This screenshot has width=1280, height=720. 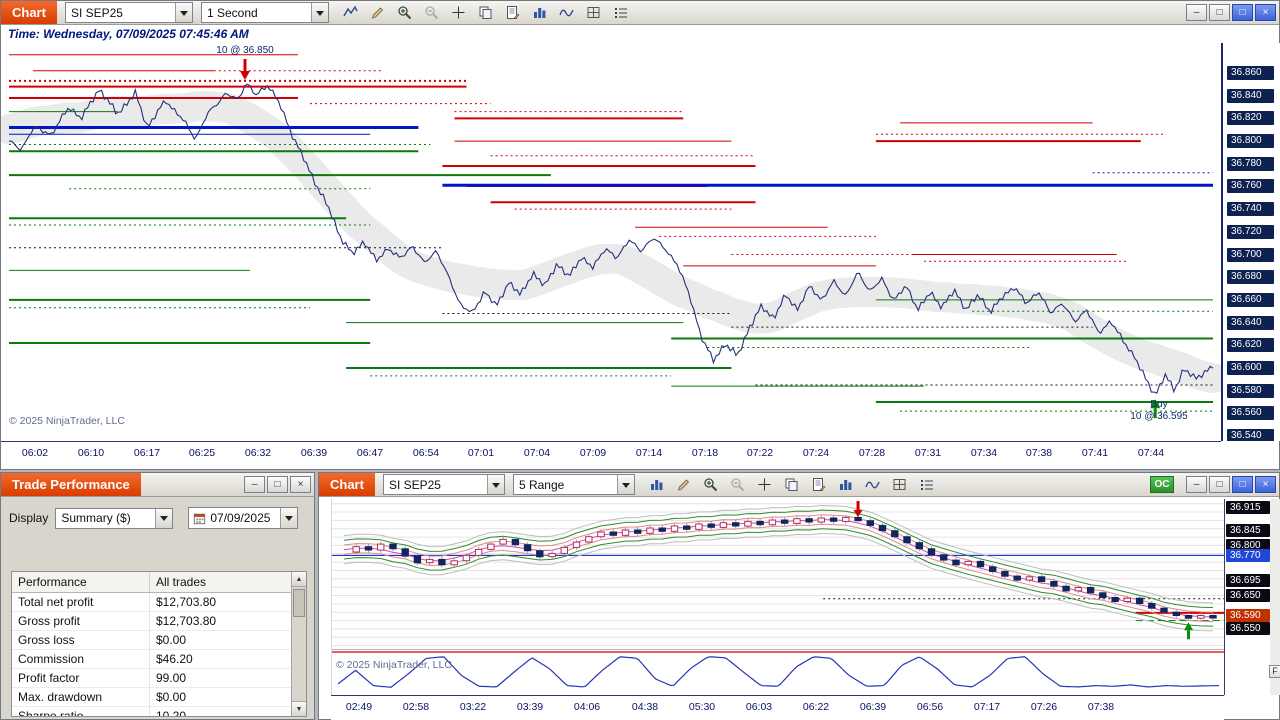 I want to click on chart-toolbar, so click(x=792, y=485).